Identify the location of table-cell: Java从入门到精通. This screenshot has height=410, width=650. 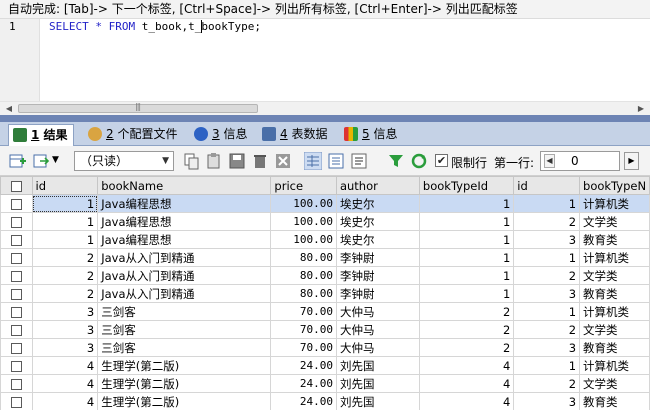
(184, 293).